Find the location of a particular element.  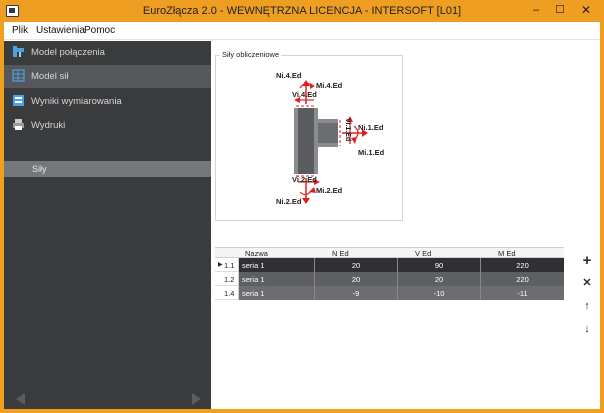

back-arrow-icon is located at coordinates (20, 399).